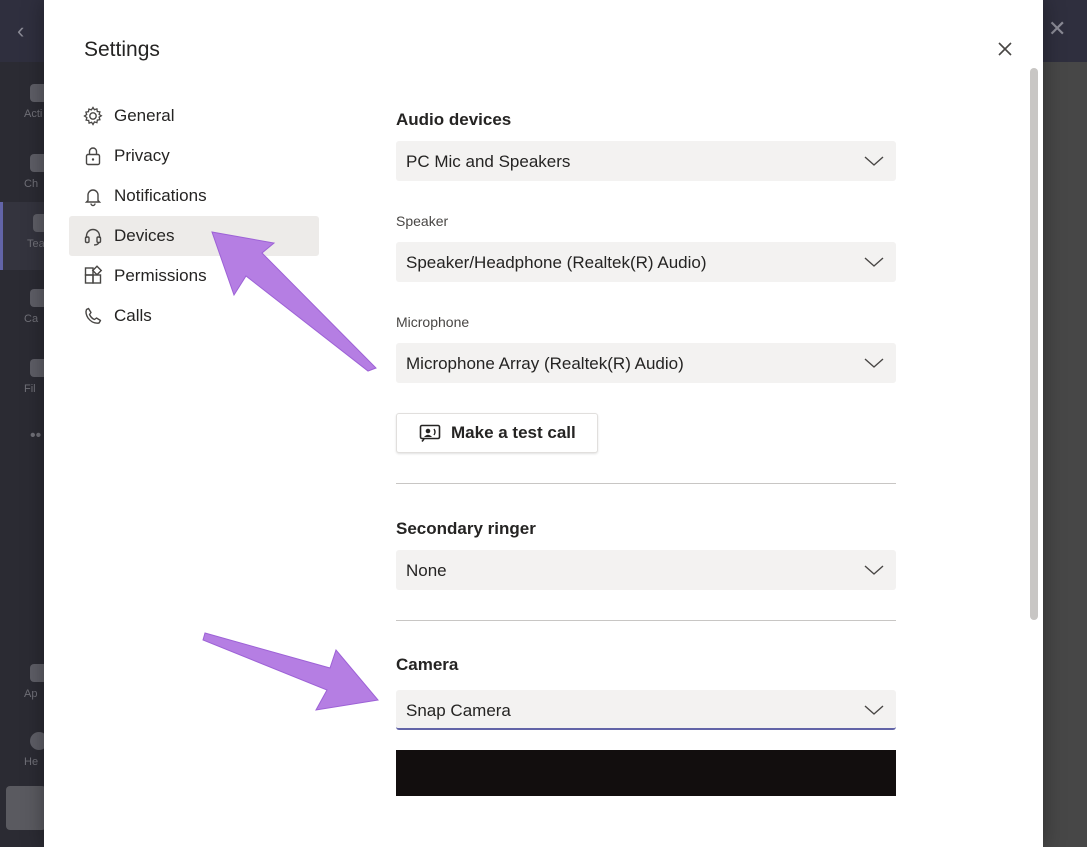 This screenshot has height=847, width=1087. Describe the element at coordinates (454, 119) in the screenshot. I see `audio-devices-heading: Audio devices` at that location.